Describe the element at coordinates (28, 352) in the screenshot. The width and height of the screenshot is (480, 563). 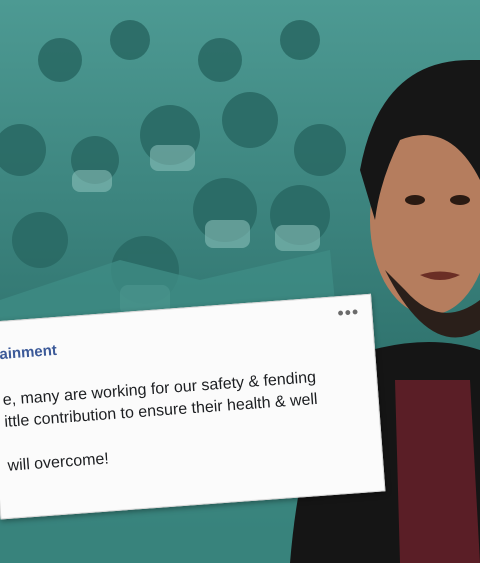
I see `post-page-name: ainment` at that location.